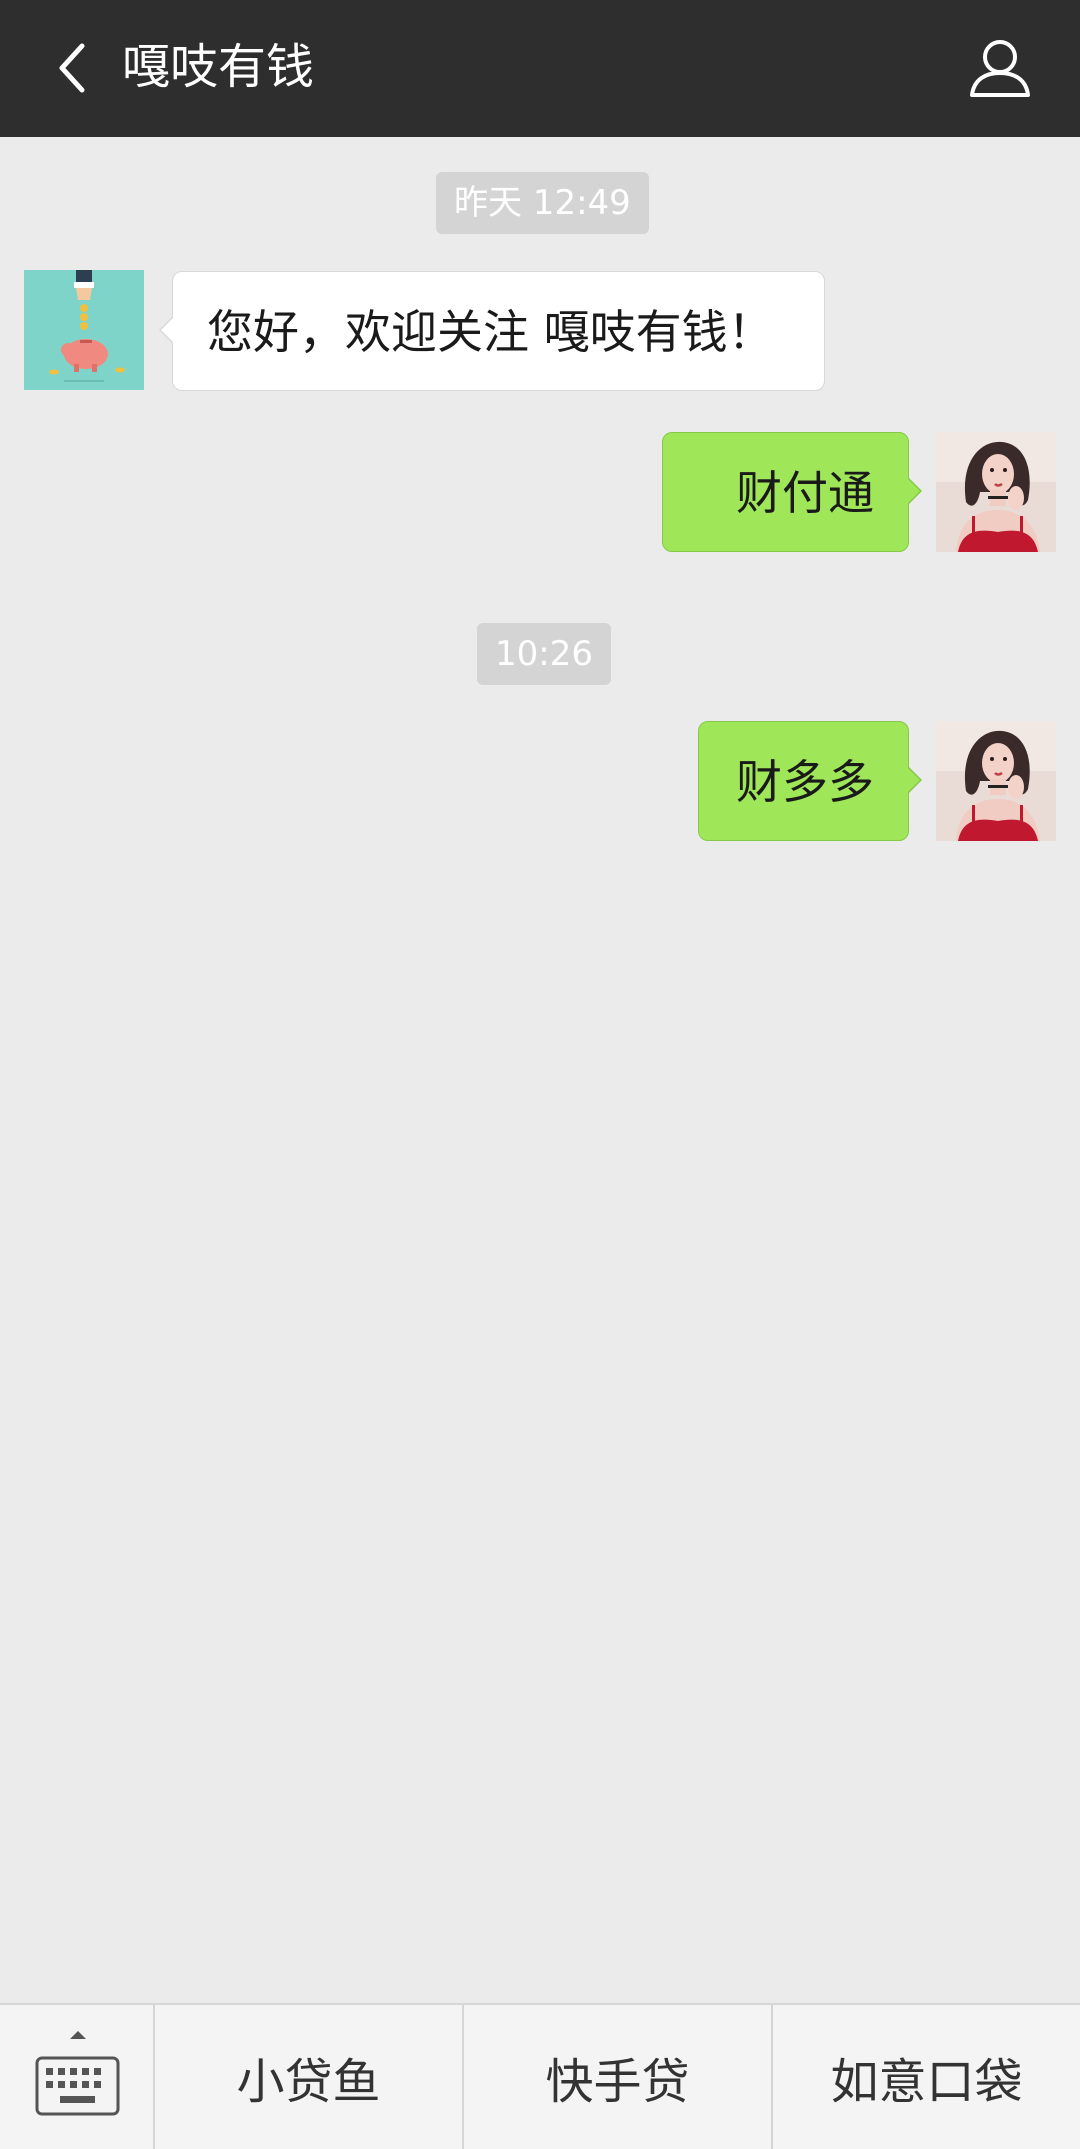  What do you see at coordinates (810, 781) in the screenshot?
I see `sent-message-bubble: 财多多` at bounding box center [810, 781].